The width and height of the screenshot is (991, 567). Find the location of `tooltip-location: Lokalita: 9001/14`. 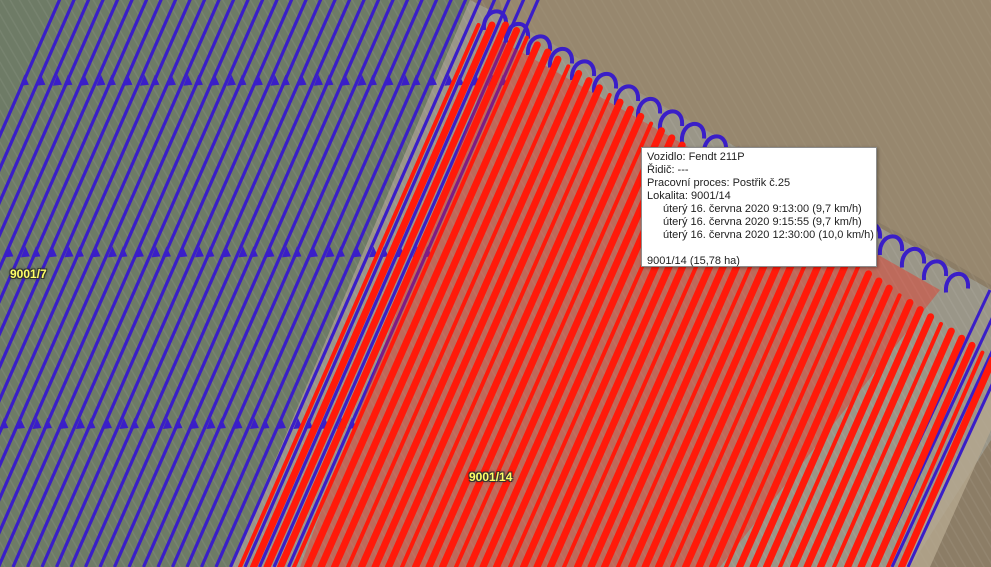

tooltip-location: Lokalita: 9001/14 is located at coordinates (689, 196).